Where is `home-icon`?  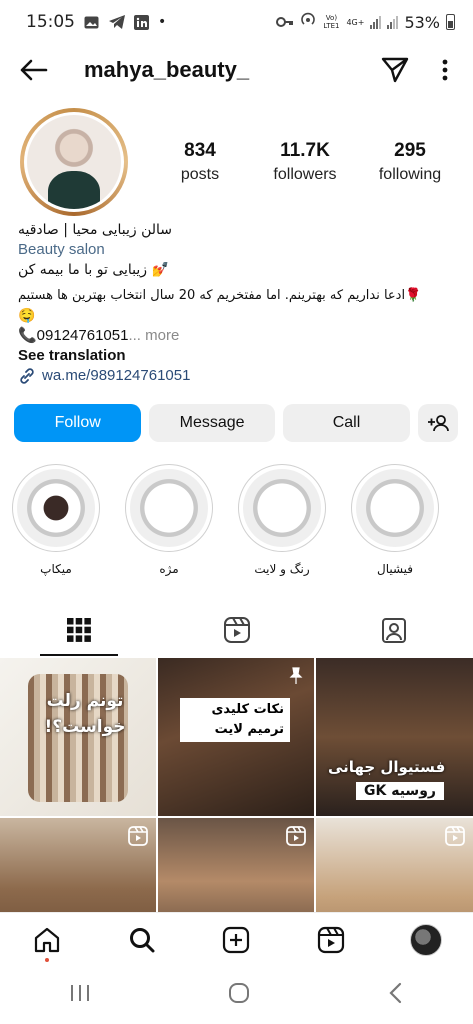 home-icon is located at coordinates (47, 939).